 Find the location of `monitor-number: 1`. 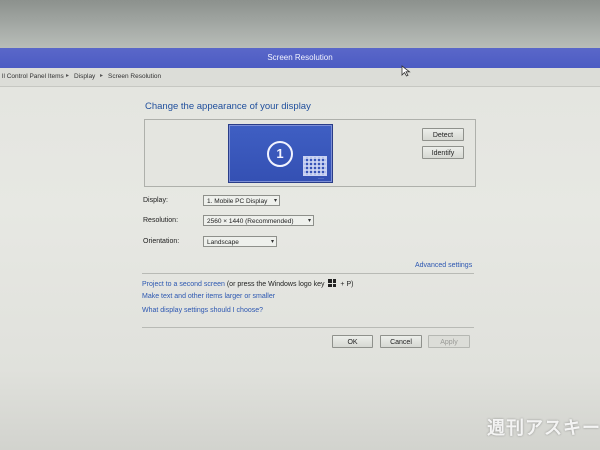

monitor-number: 1 is located at coordinates (280, 154).